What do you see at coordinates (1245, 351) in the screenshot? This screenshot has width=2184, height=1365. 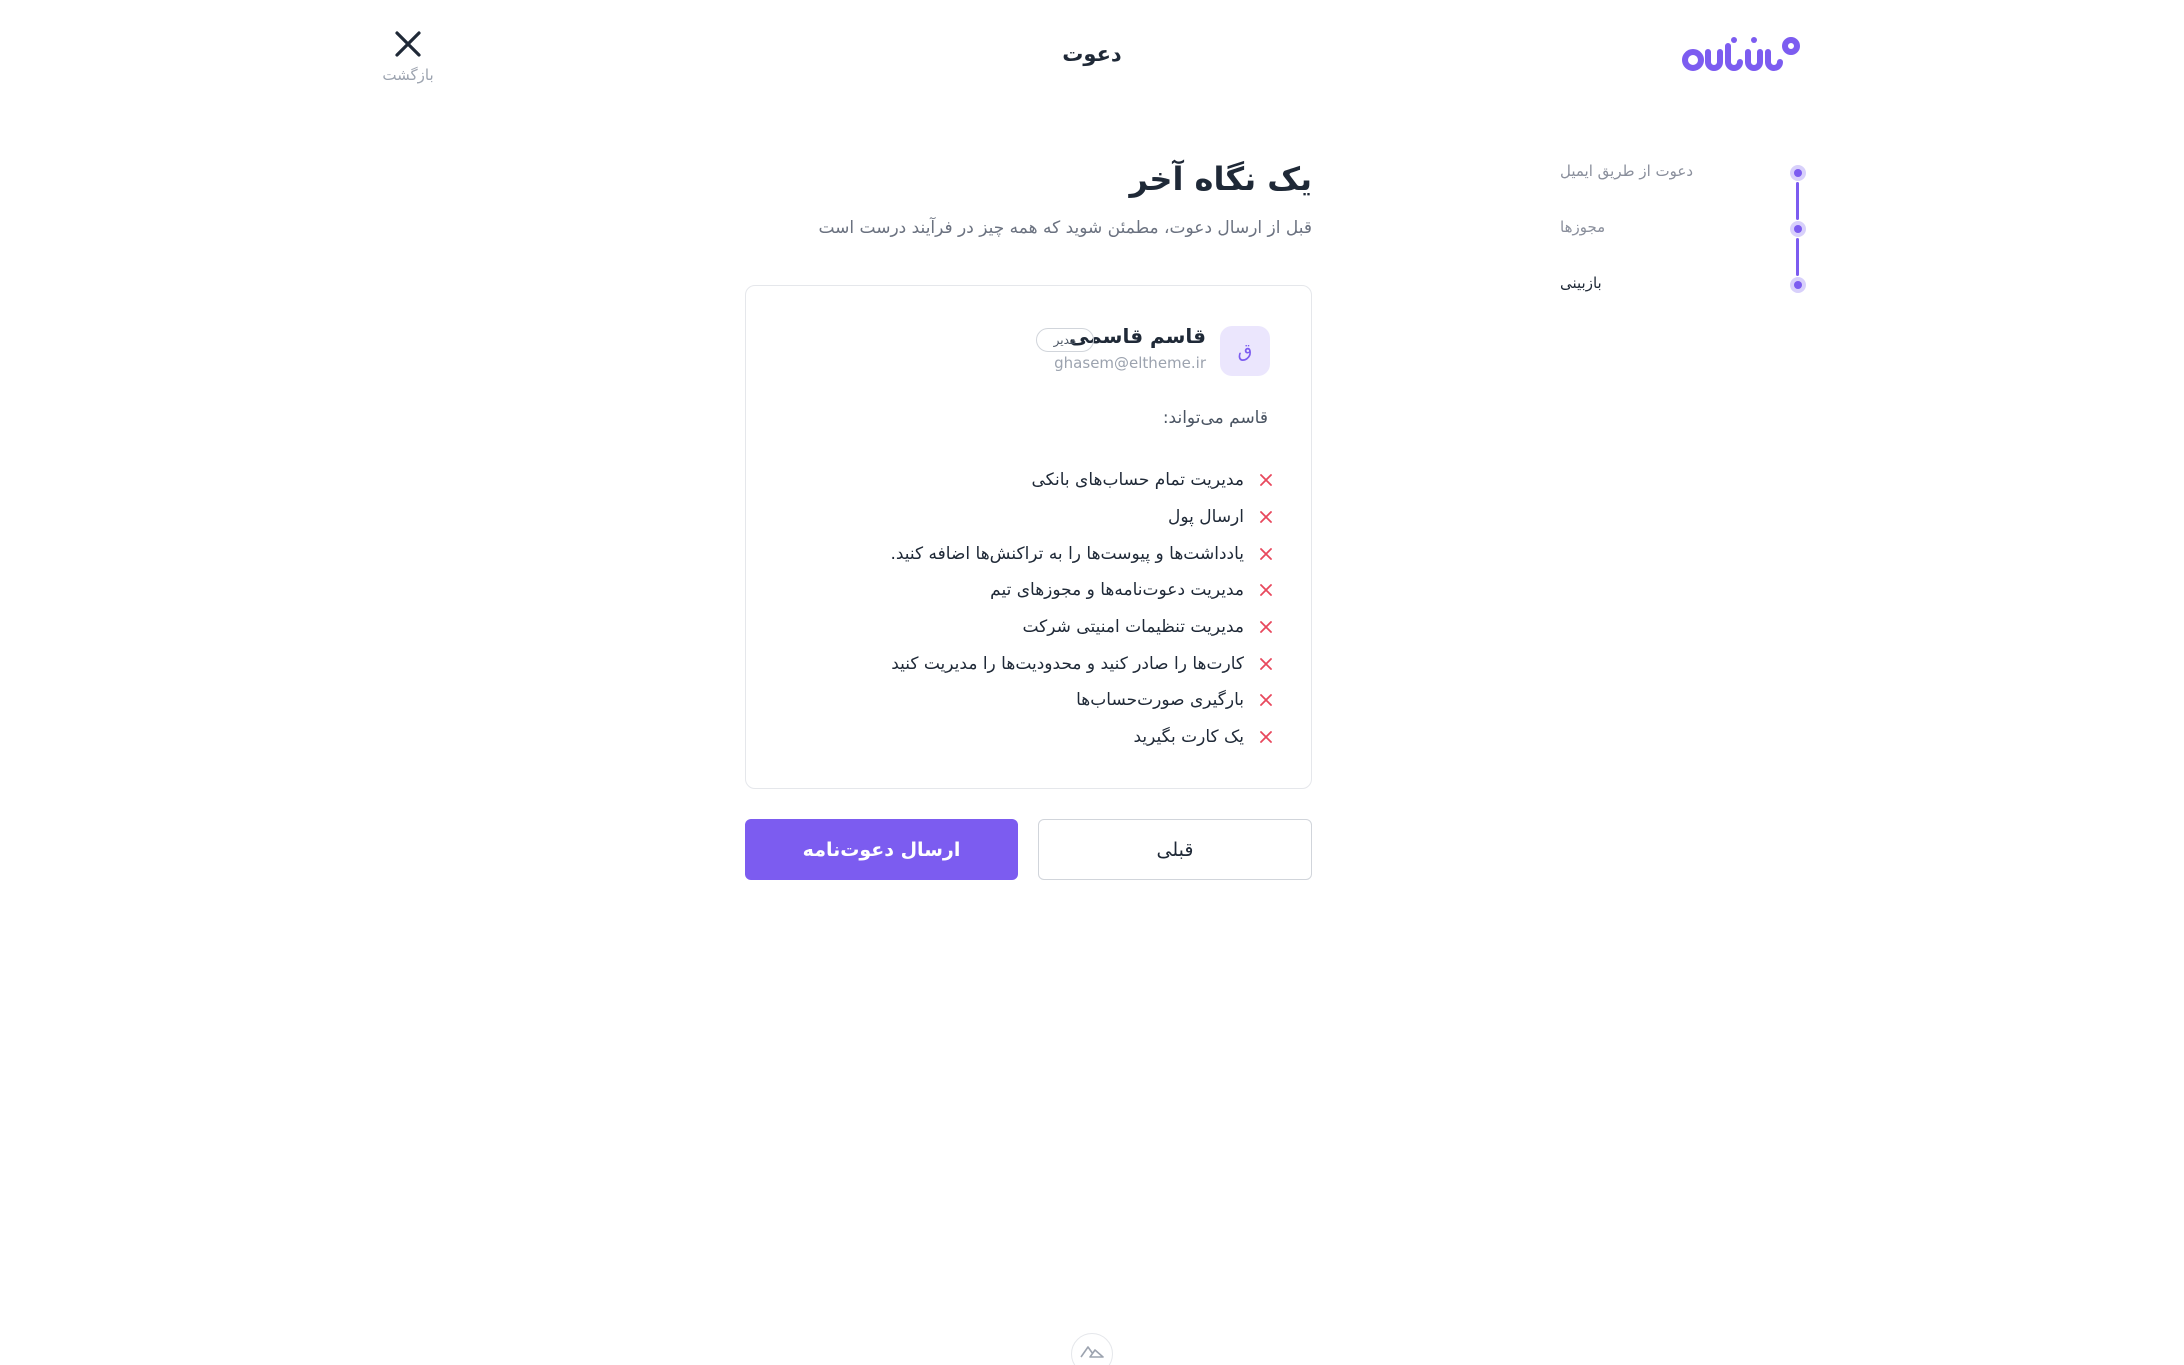 I see `avatar: ق` at bounding box center [1245, 351].